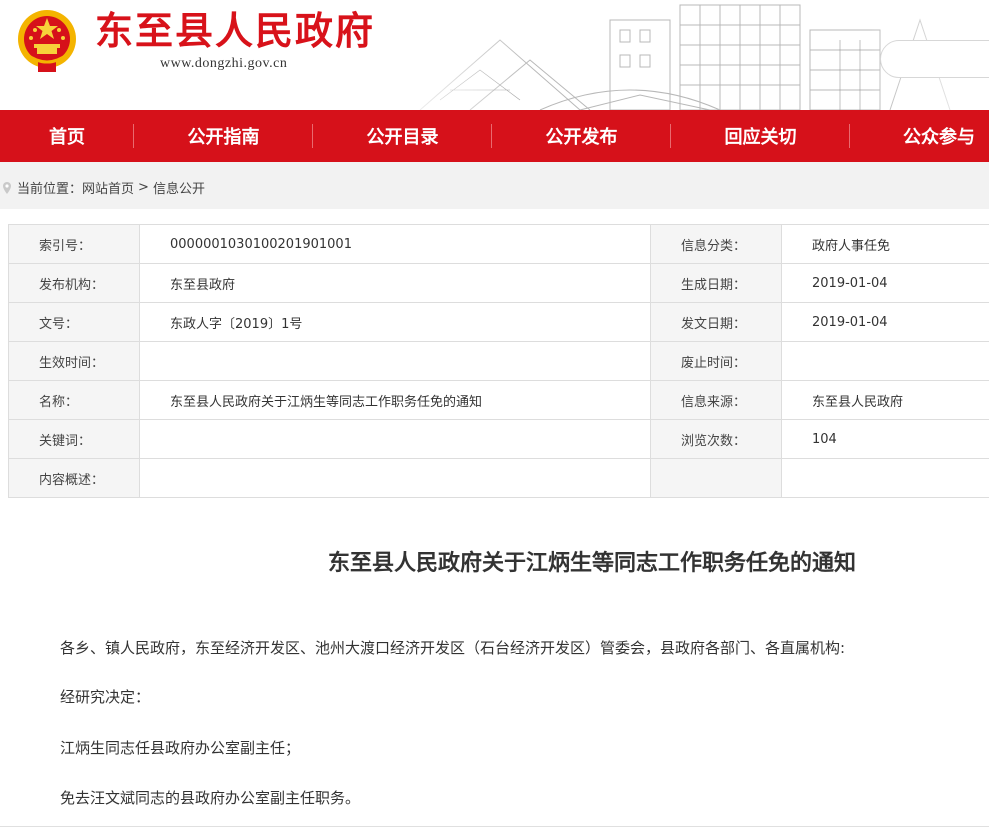 This screenshot has width=989, height=832. I want to click on table-row: 发布机构： 东至县政府 生成日期： 2019-01-04, so click(498, 283).